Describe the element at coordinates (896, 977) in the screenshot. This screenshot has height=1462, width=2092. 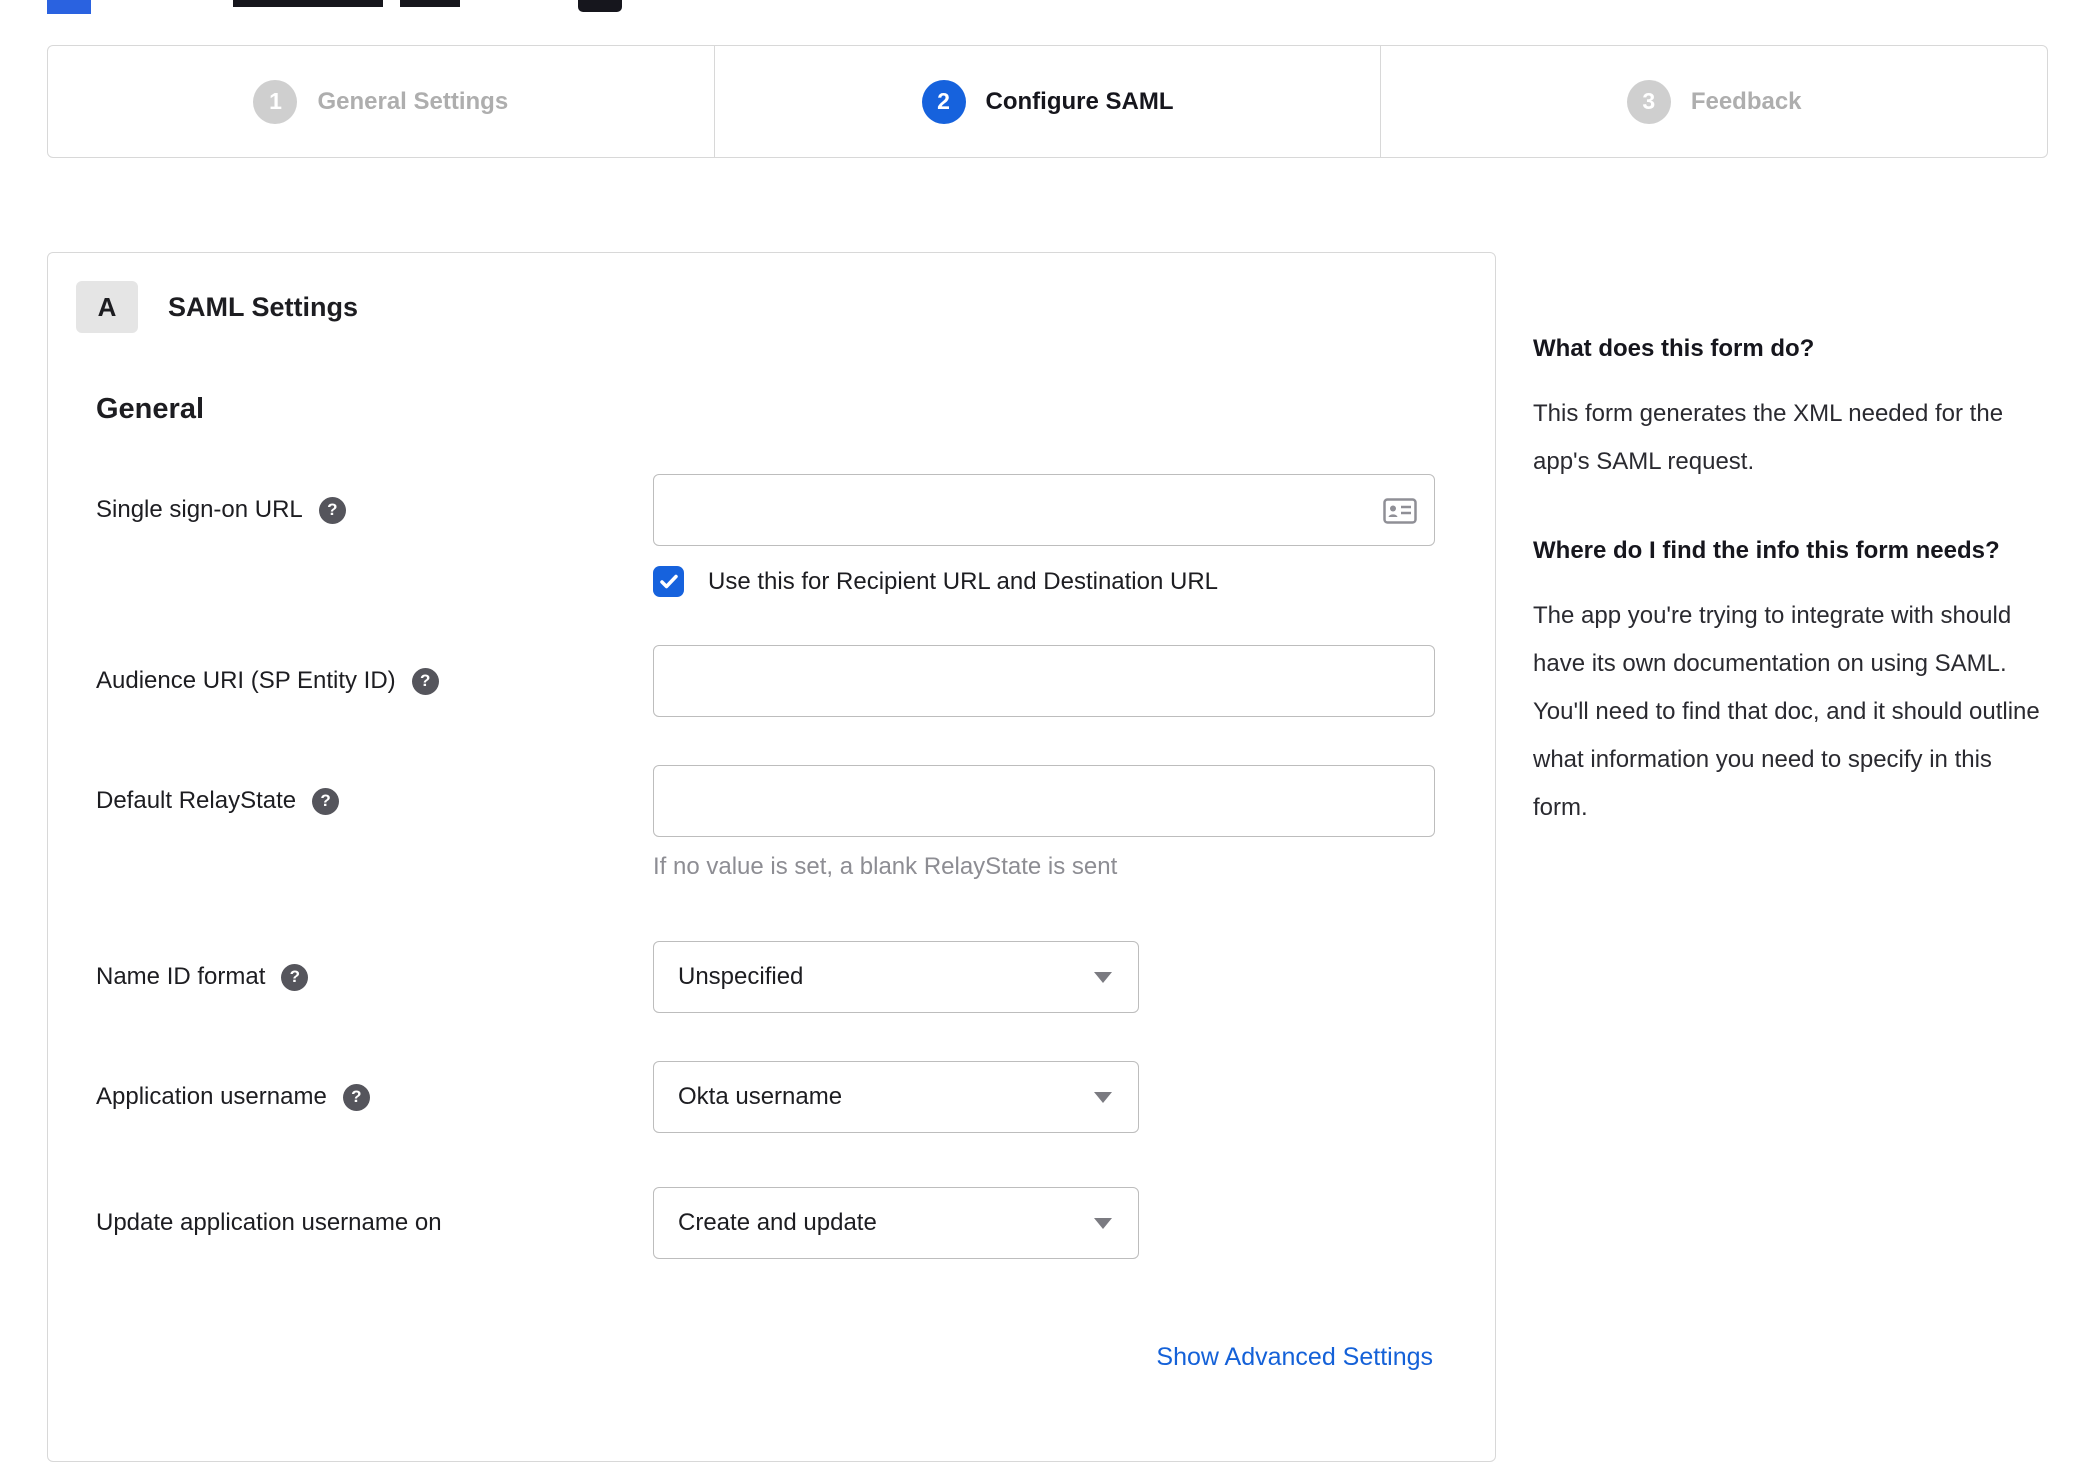
I see `name-id-format-select: Unspecified` at that location.